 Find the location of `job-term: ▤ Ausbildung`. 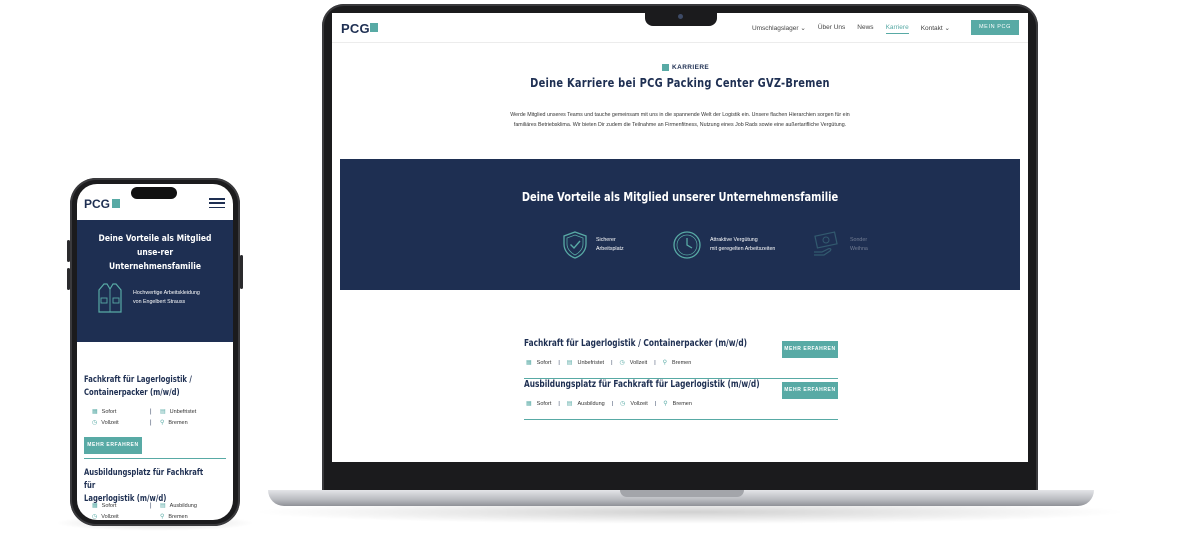

job-term: ▤ Ausbildung is located at coordinates (178, 506).